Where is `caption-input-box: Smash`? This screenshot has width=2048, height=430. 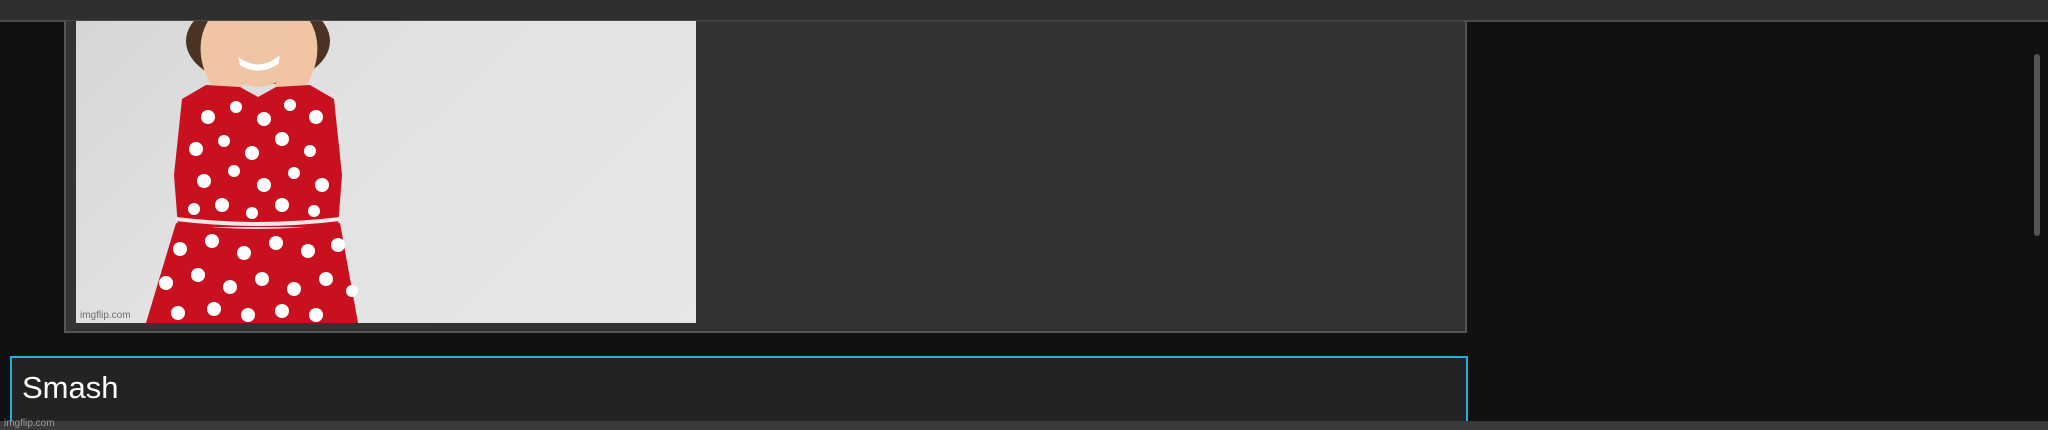
caption-input-box: Smash is located at coordinates (739, 393).